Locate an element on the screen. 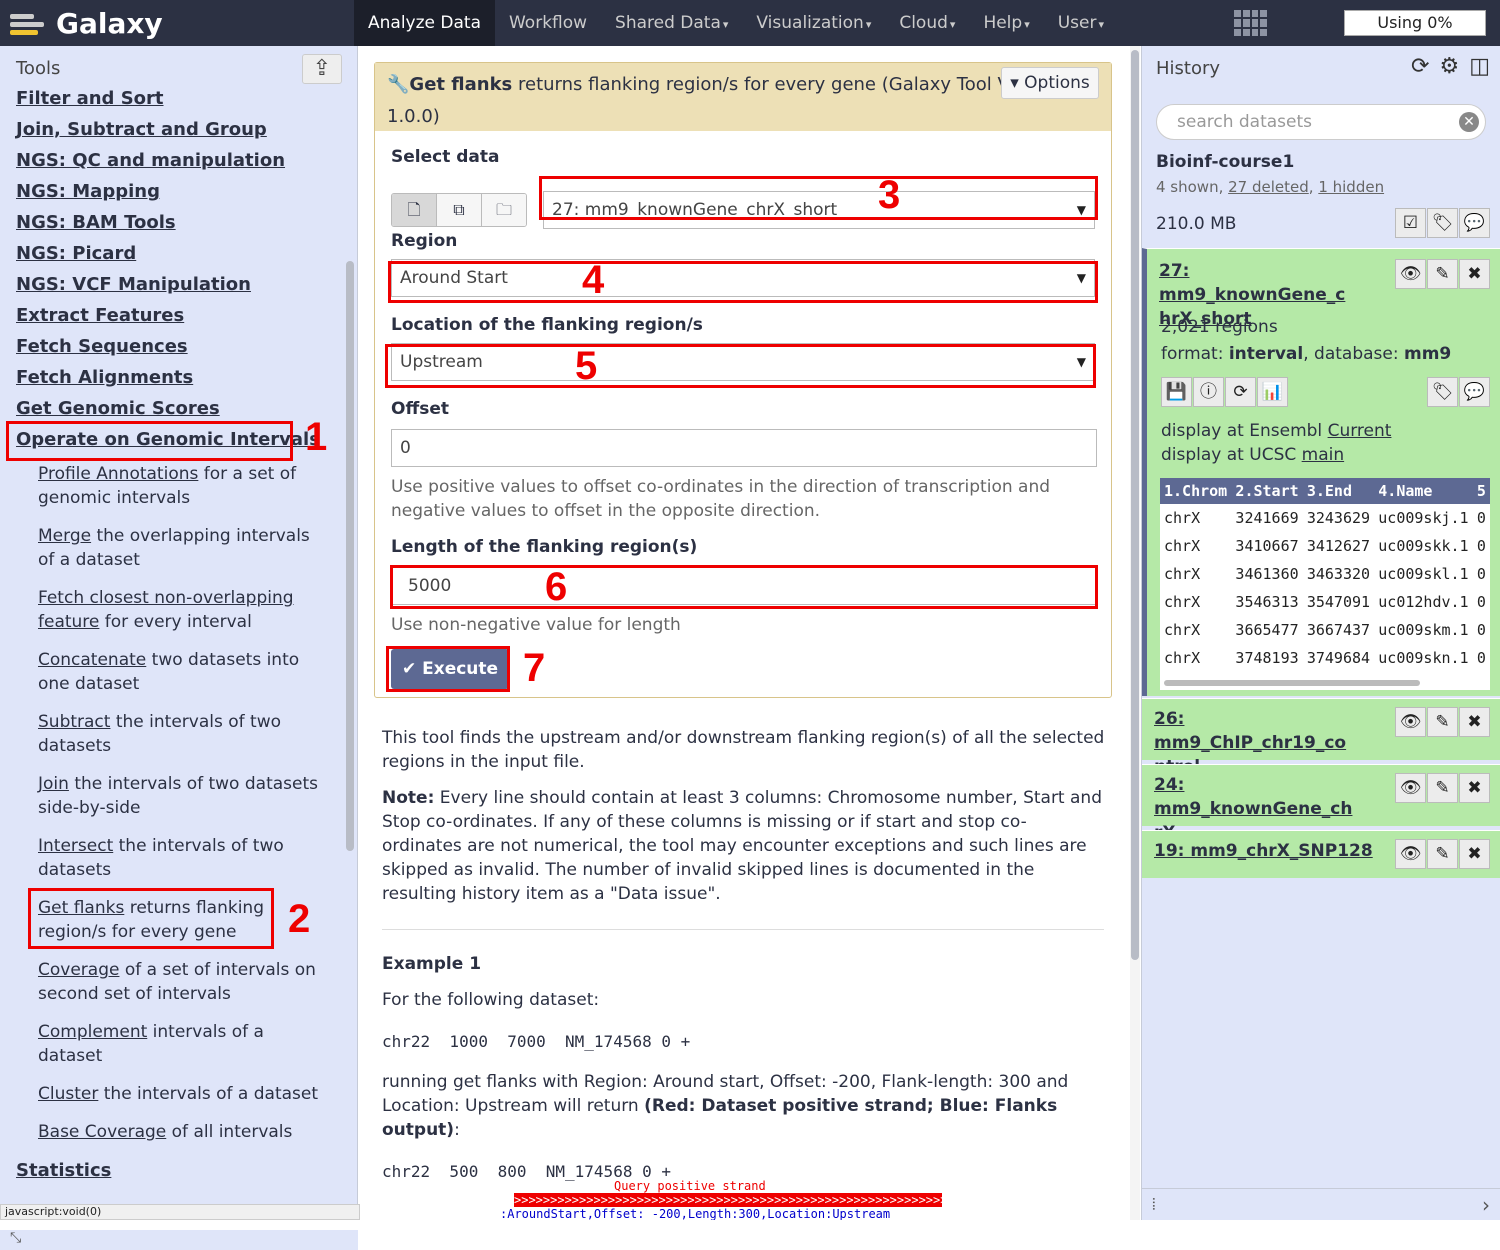 The image size is (1500, 1250). visualize-icon: 📊 is located at coordinates (1272, 392).